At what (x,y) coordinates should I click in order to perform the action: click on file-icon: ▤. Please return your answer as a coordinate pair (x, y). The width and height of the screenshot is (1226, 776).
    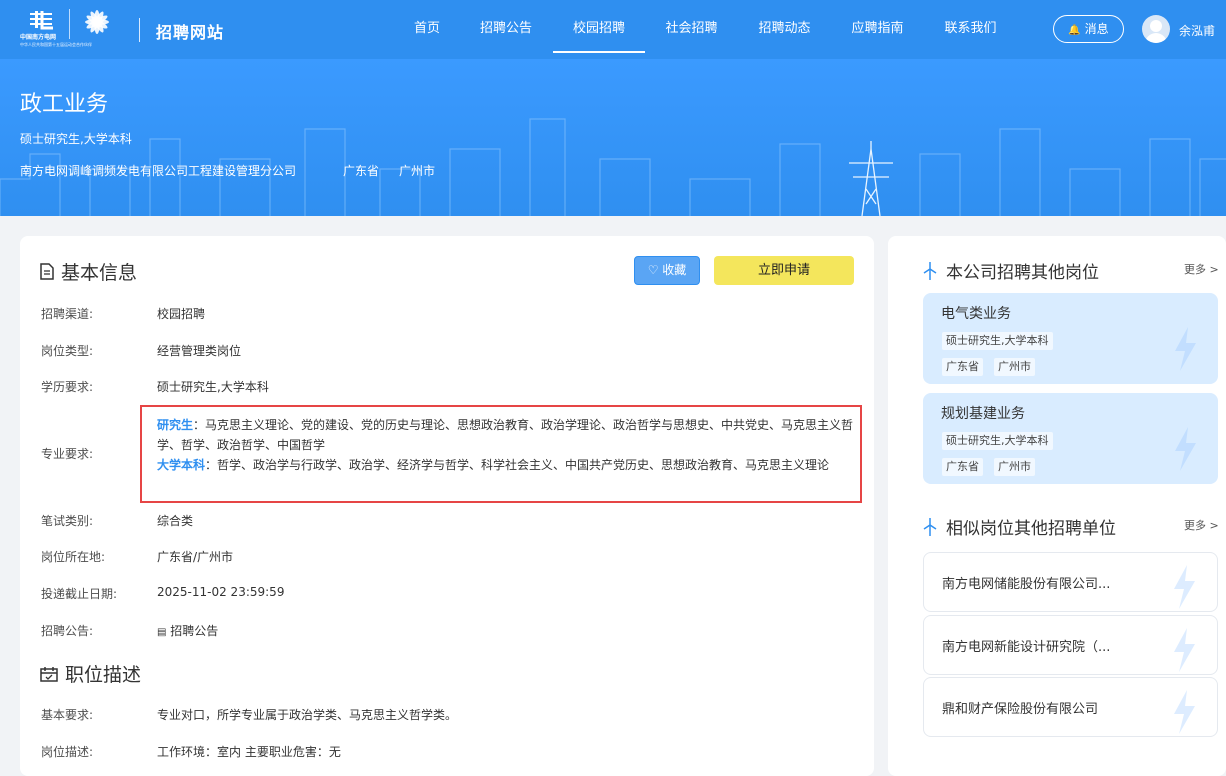
    Looking at the image, I should click on (162, 632).